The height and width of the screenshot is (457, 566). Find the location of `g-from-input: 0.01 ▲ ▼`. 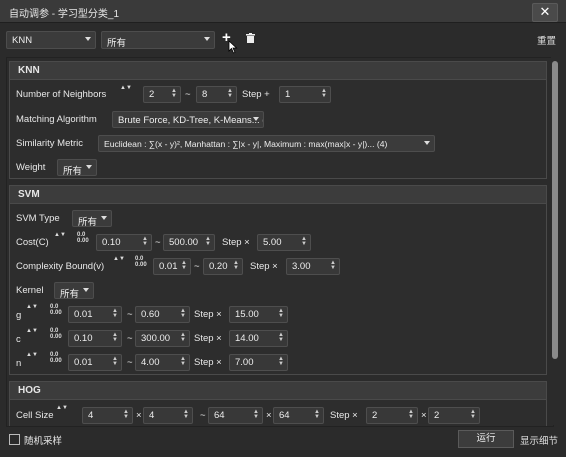

g-from-input: 0.01 ▲ ▼ is located at coordinates (95, 314).